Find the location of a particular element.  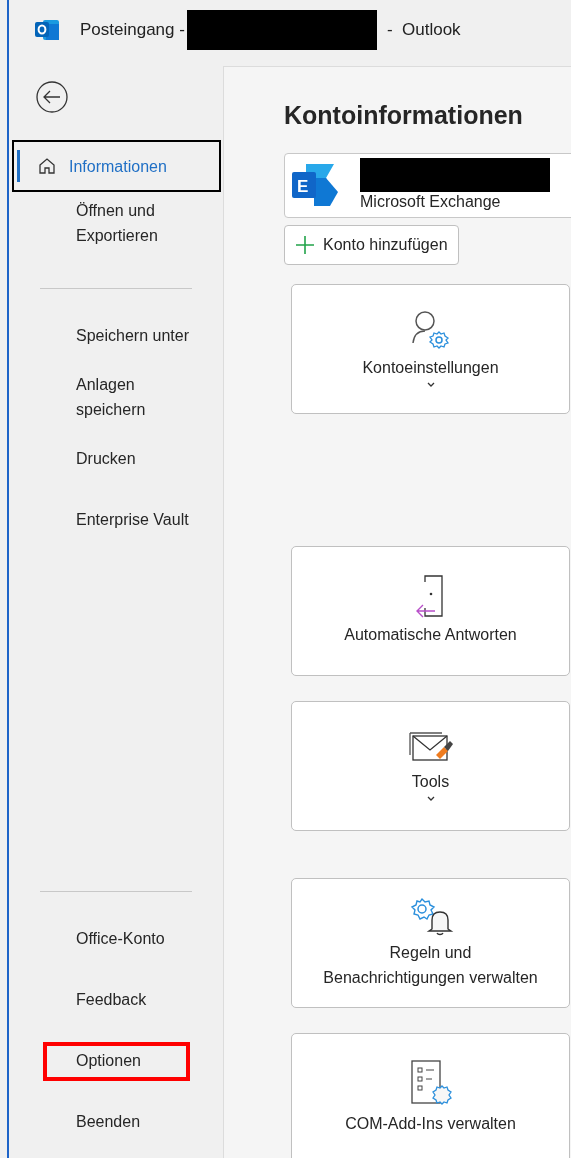

window-title: - Outlook is located at coordinates (423, 30).